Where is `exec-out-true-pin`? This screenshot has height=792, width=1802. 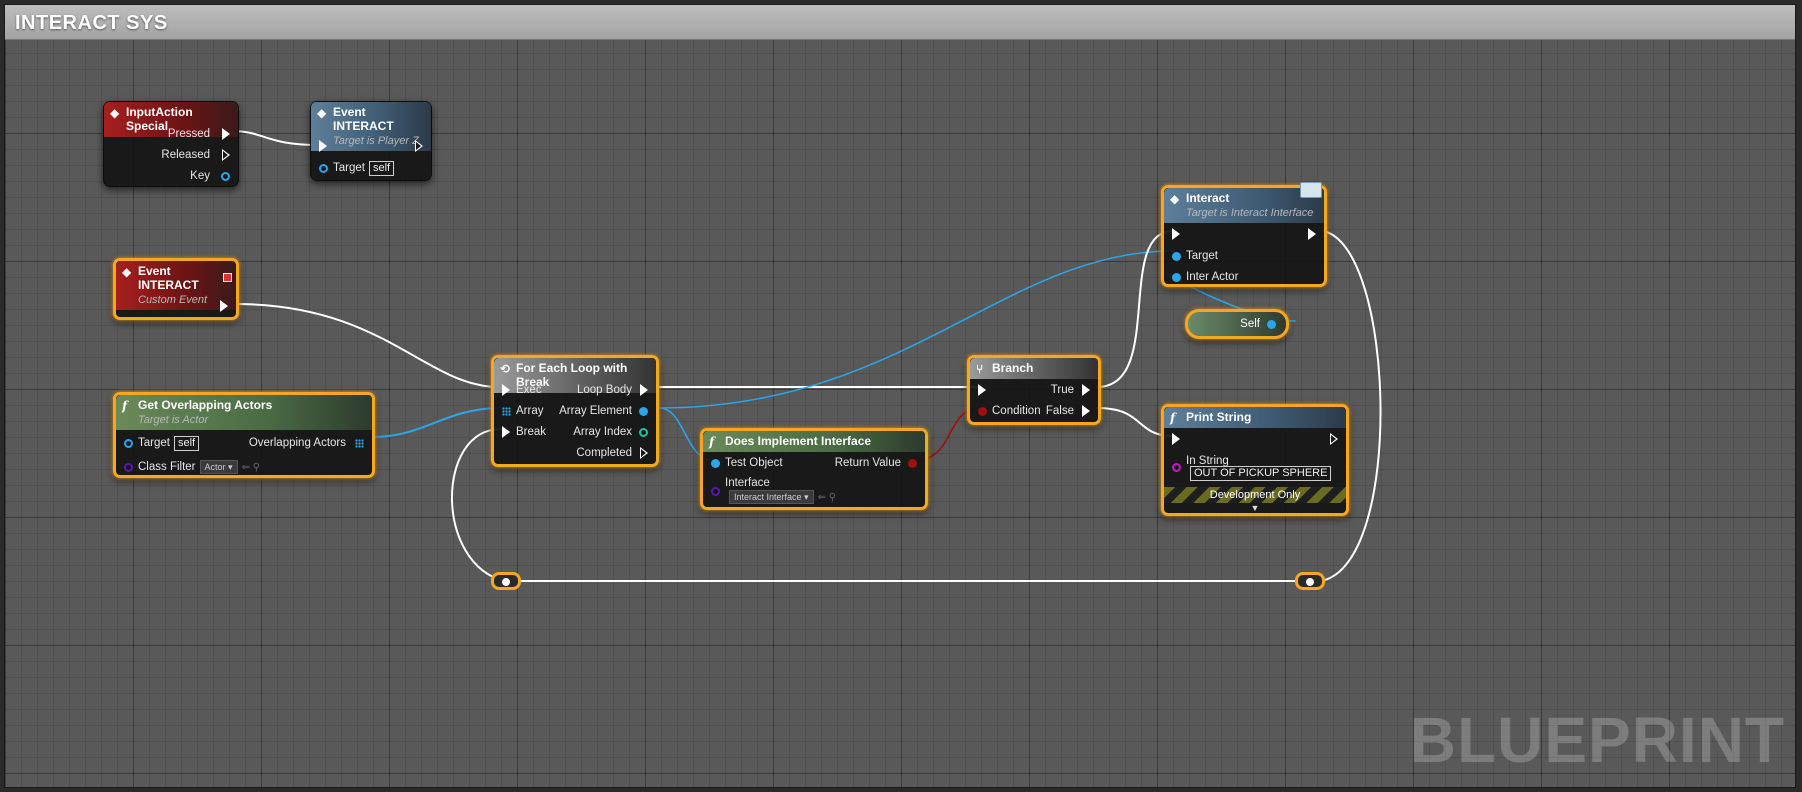 exec-out-true-pin is located at coordinates (1086, 390).